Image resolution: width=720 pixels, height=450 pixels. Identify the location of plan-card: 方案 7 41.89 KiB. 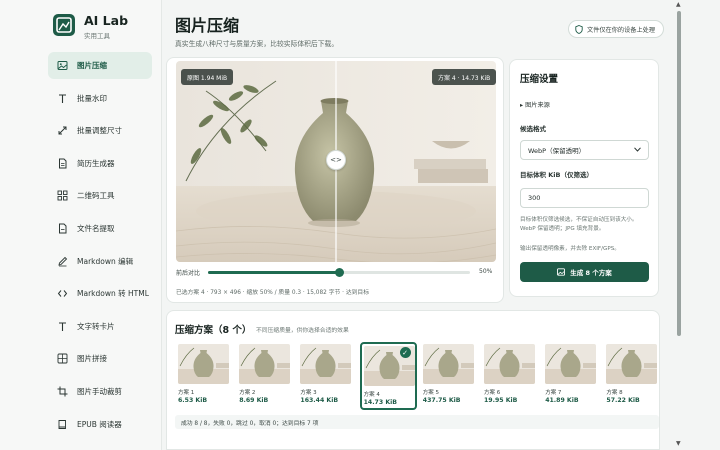
(571, 376).